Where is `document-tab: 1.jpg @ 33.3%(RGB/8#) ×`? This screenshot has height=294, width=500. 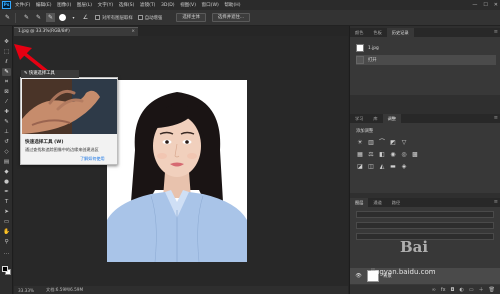
document-tab: 1.jpg @ 33.3%(RGB/8#) × is located at coordinates (76, 31).